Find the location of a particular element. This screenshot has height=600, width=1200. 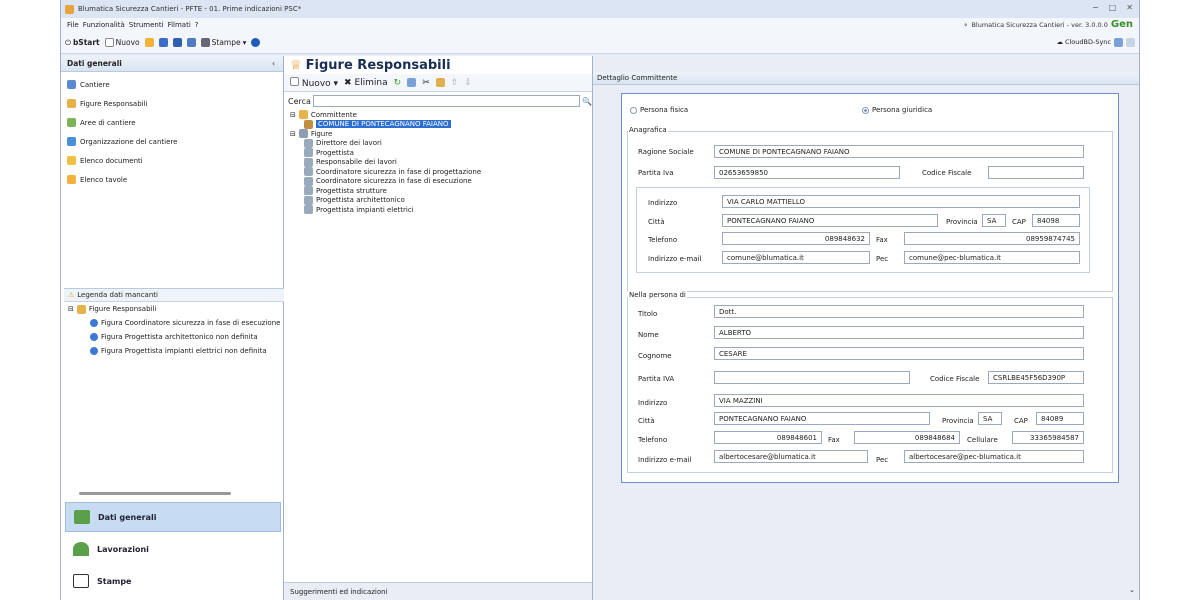

p-citta-field: PONTECAGNANO FAIANO is located at coordinates (822, 418).